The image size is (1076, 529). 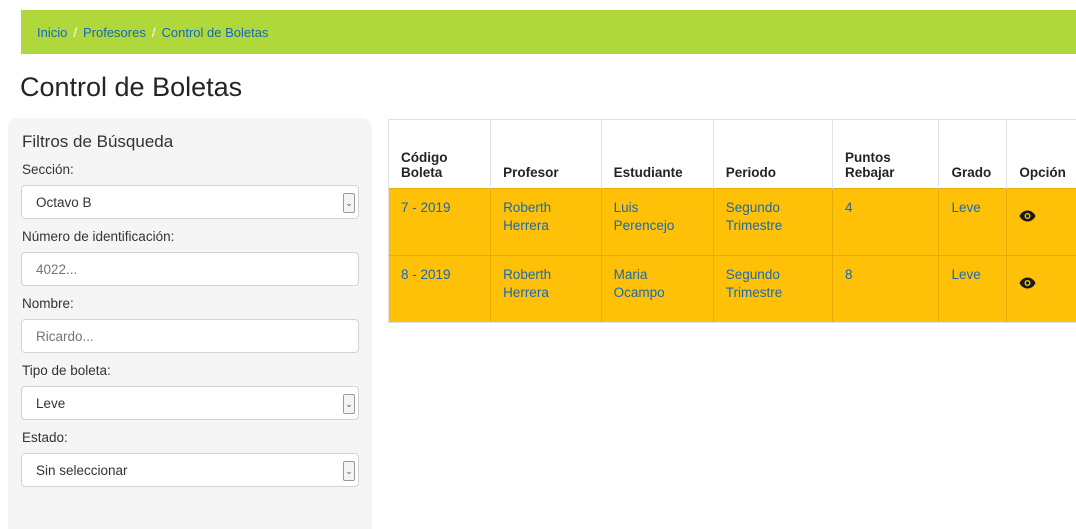 I want to click on header-codigo-boleta: Código Boleta, so click(x=440, y=154).